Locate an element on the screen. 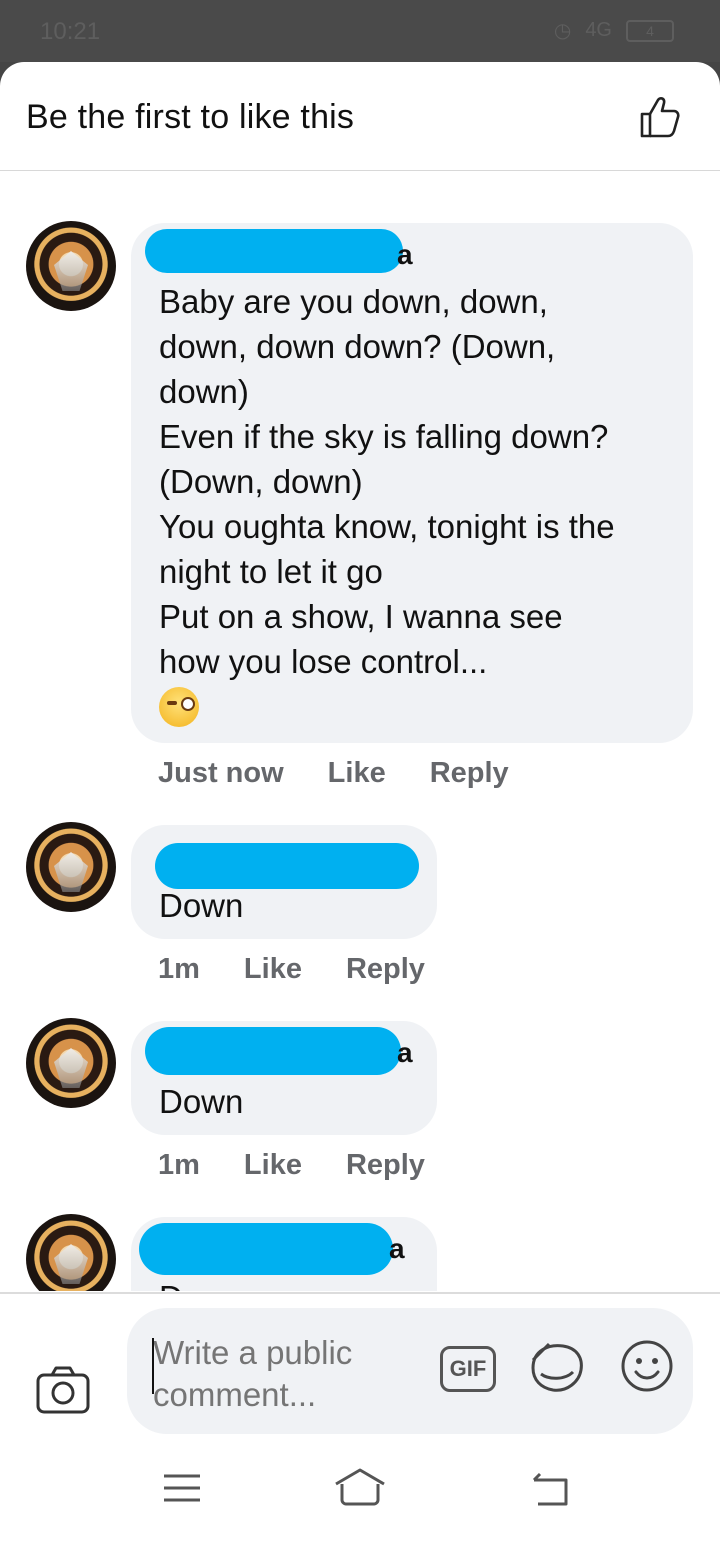  comment-composer: GIF is located at coordinates (410, 1371).